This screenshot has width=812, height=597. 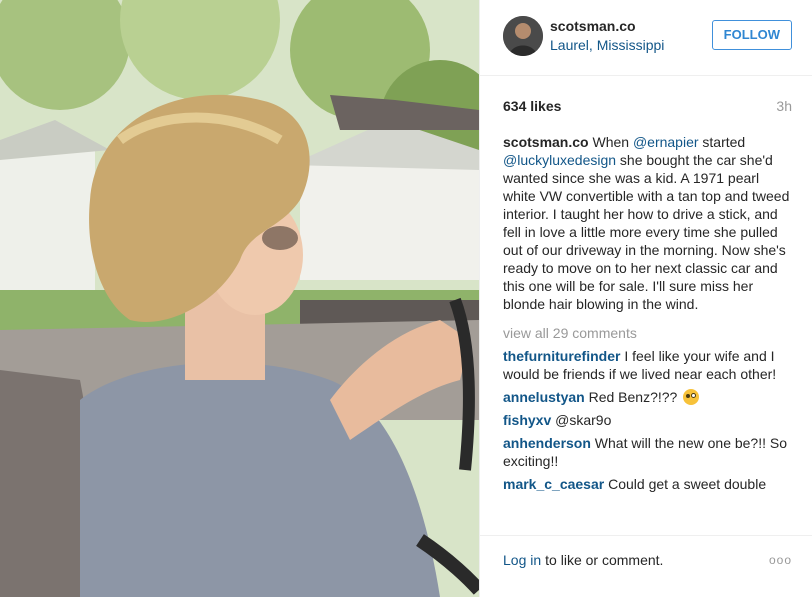 What do you see at coordinates (784, 106) in the screenshot?
I see `post-time: 3h` at bounding box center [784, 106].